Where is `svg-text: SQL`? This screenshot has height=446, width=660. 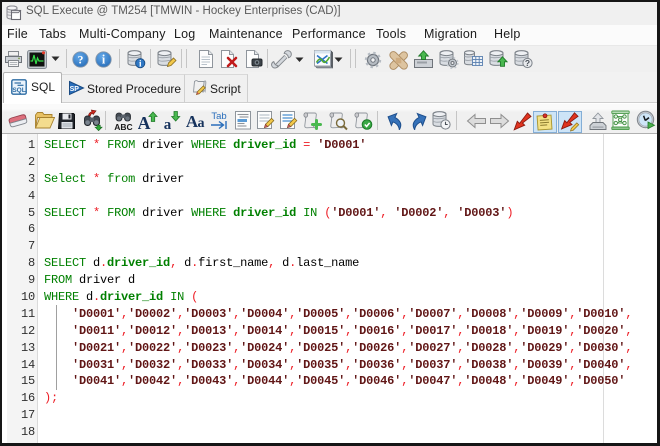
svg-text: SQL is located at coordinates (18, 90).